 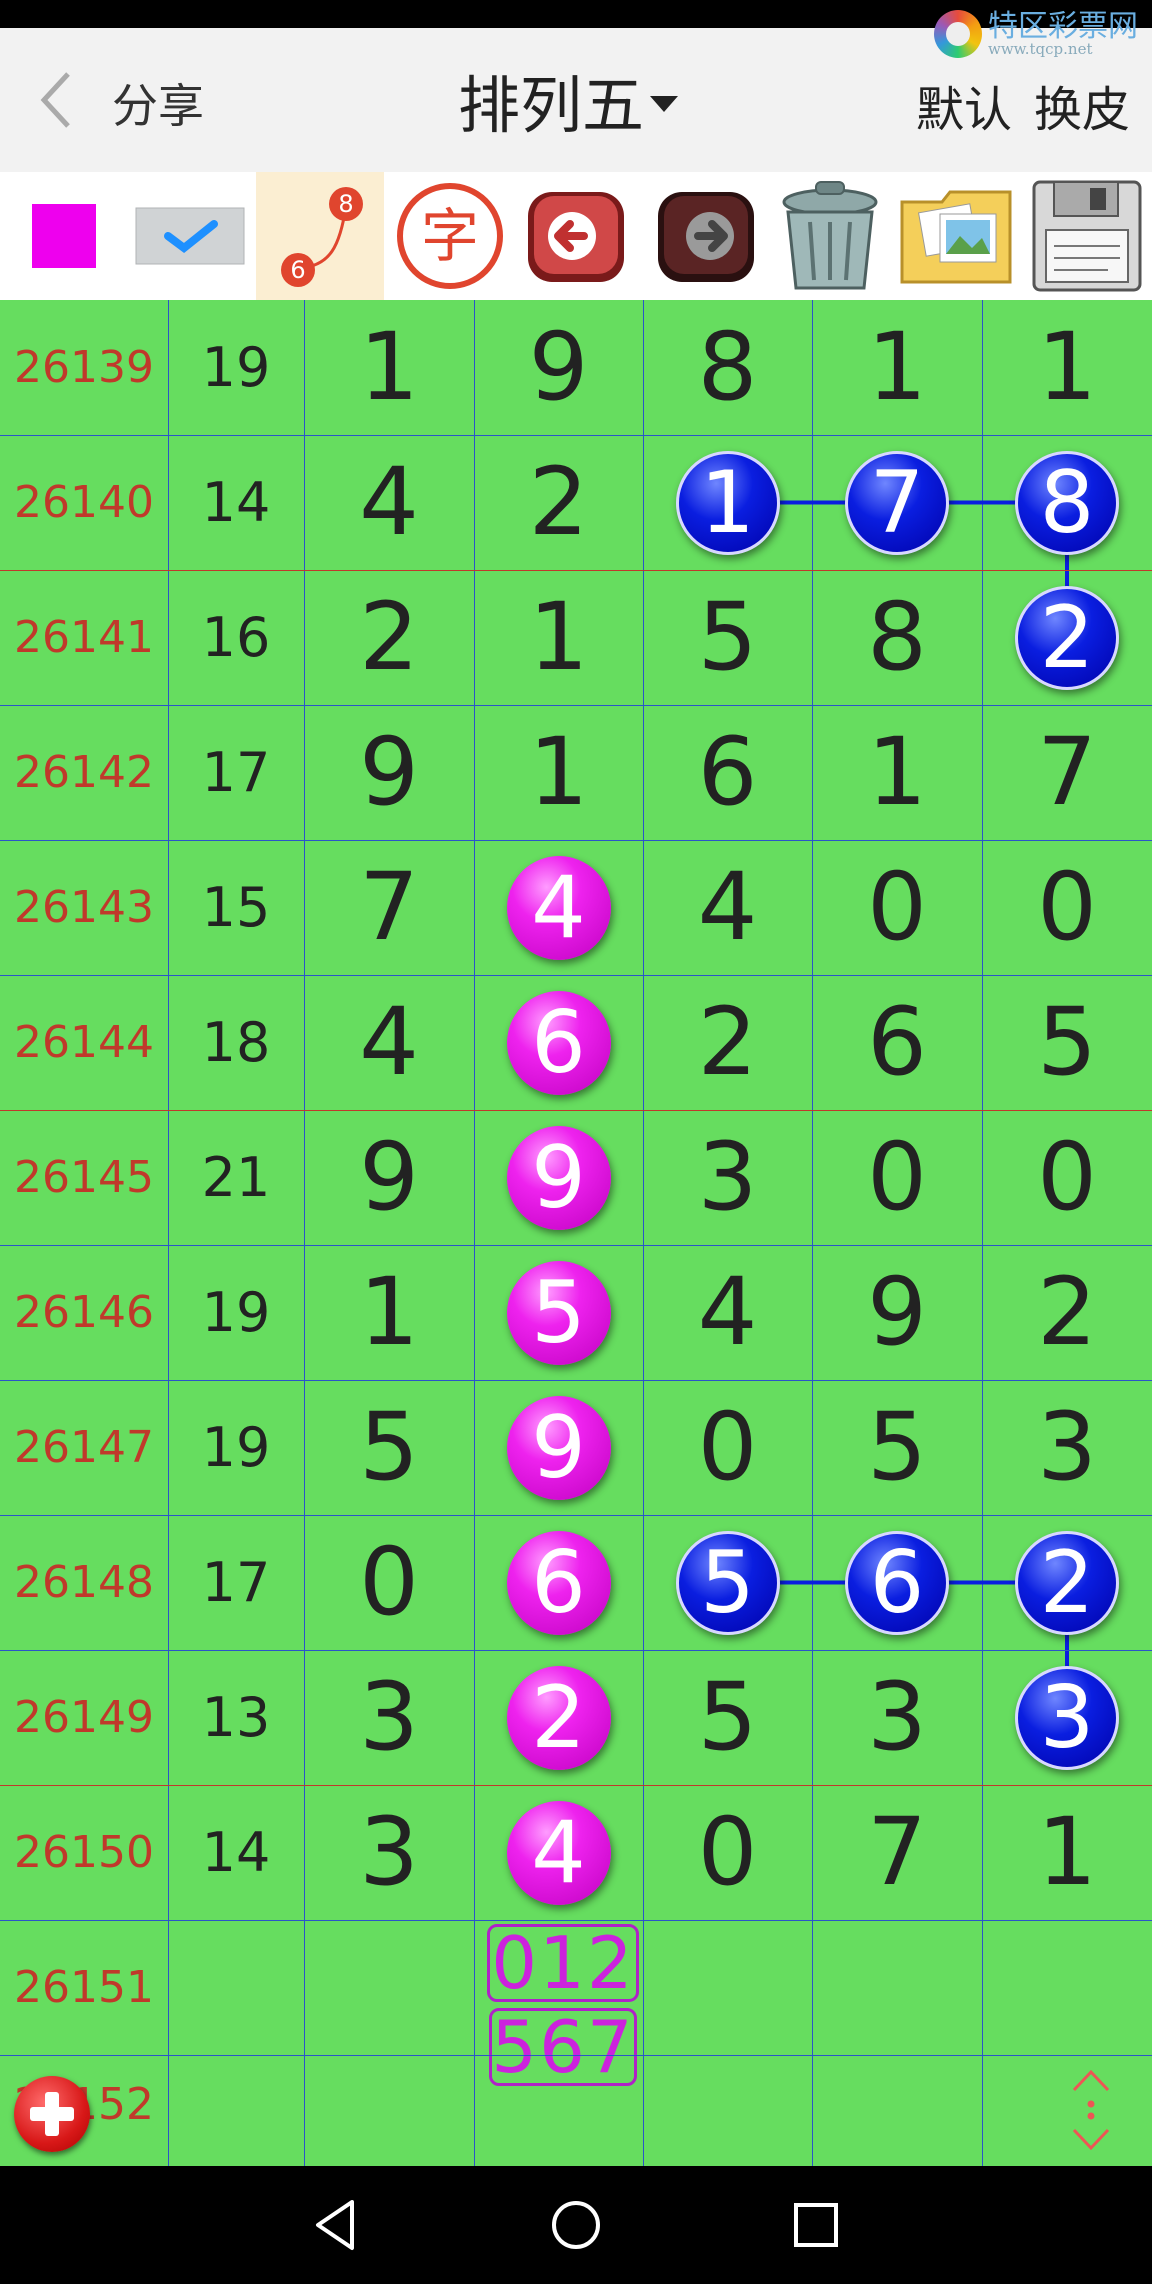 I want to click on delete-button, so click(x=830, y=236).